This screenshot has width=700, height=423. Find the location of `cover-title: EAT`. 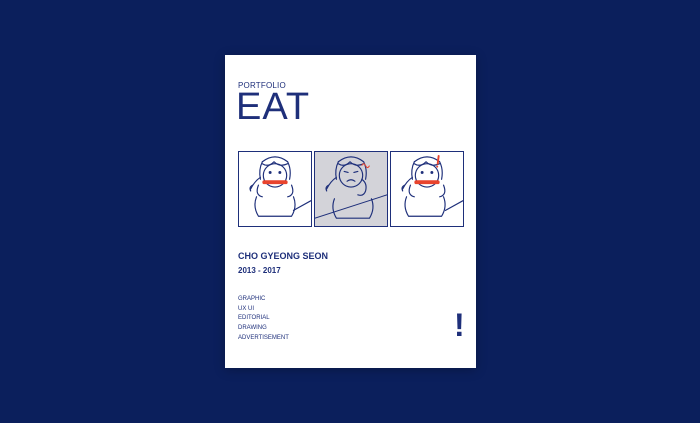

cover-title: EAT is located at coordinates (273, 107).